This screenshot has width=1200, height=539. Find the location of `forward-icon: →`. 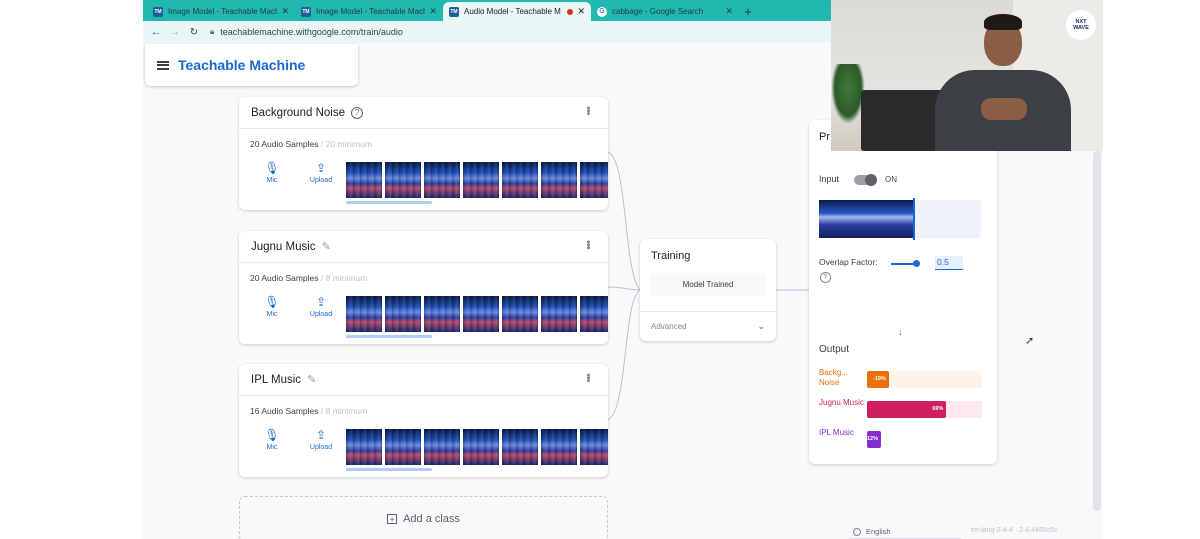

forward-icon: → is located at coordinates (175, 32).